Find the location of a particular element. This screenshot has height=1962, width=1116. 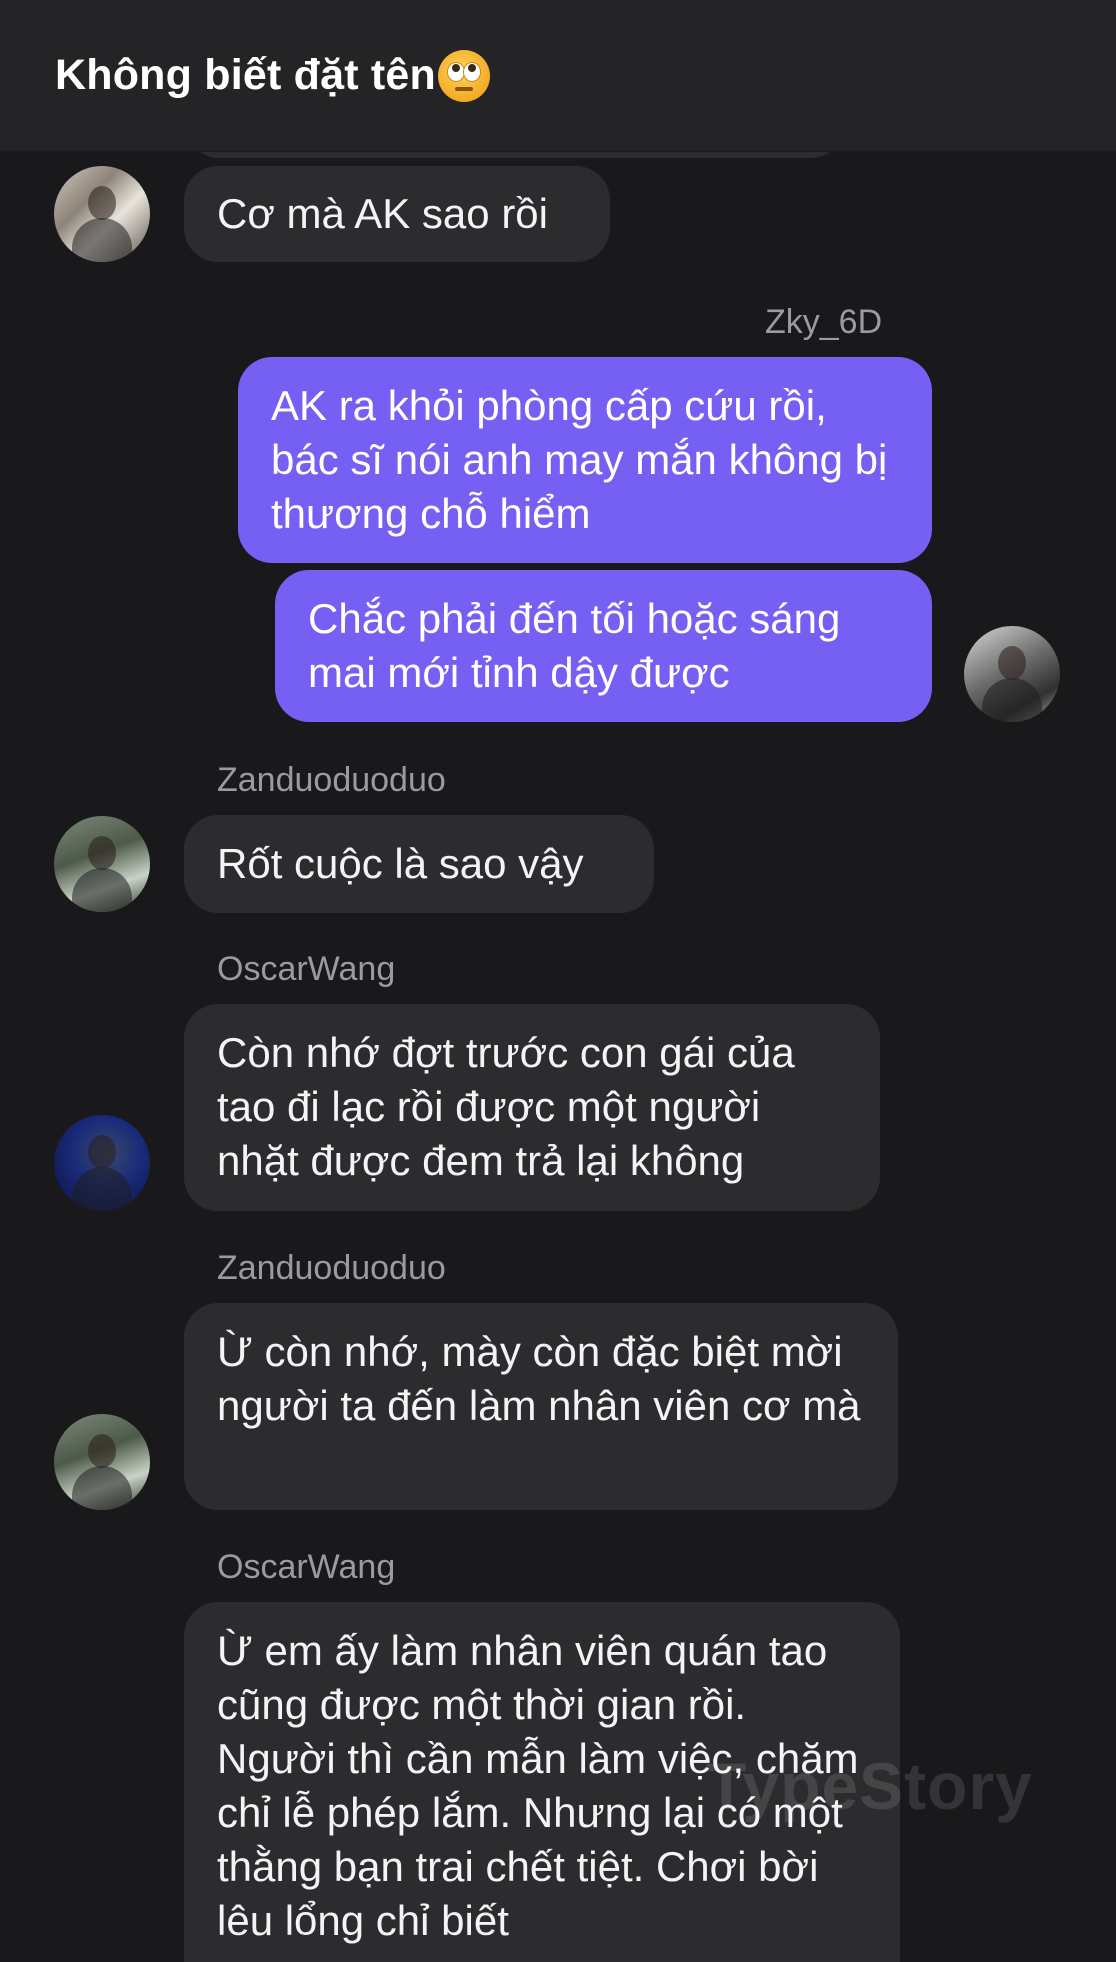

chat-title-text: Không biết đặt tên is located at coordinates (246, 75).